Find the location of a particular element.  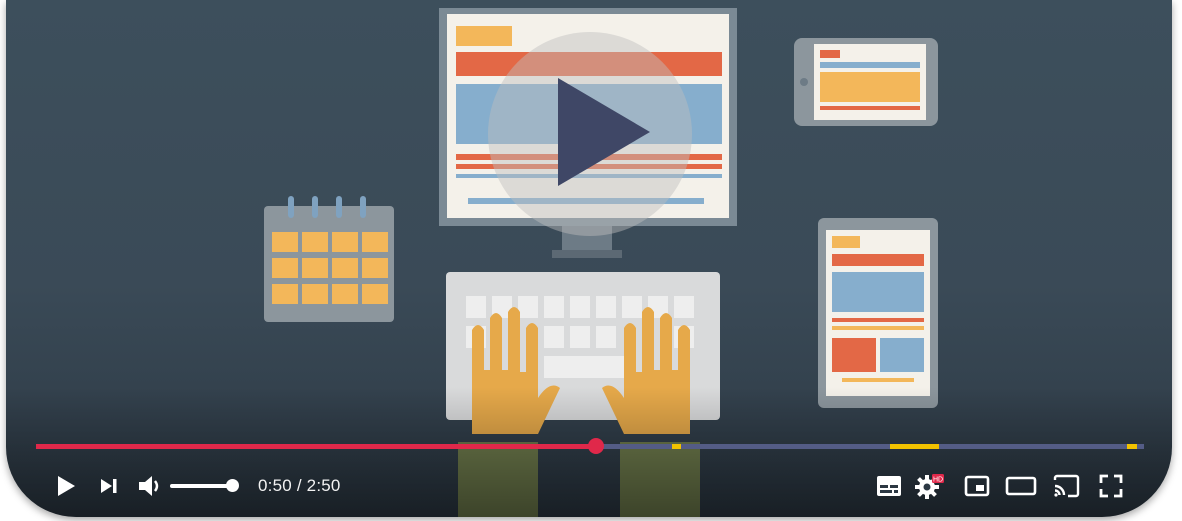

theater-mode-button is located at coordinates (1021, 486).